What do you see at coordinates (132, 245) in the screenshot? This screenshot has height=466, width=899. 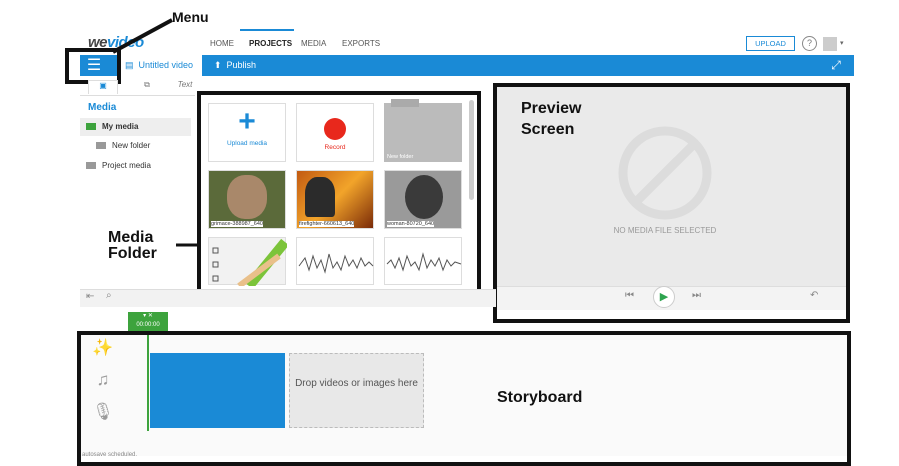 I see `media-folder-annotation-label: Media Folder` at bounding box center [132, 245].